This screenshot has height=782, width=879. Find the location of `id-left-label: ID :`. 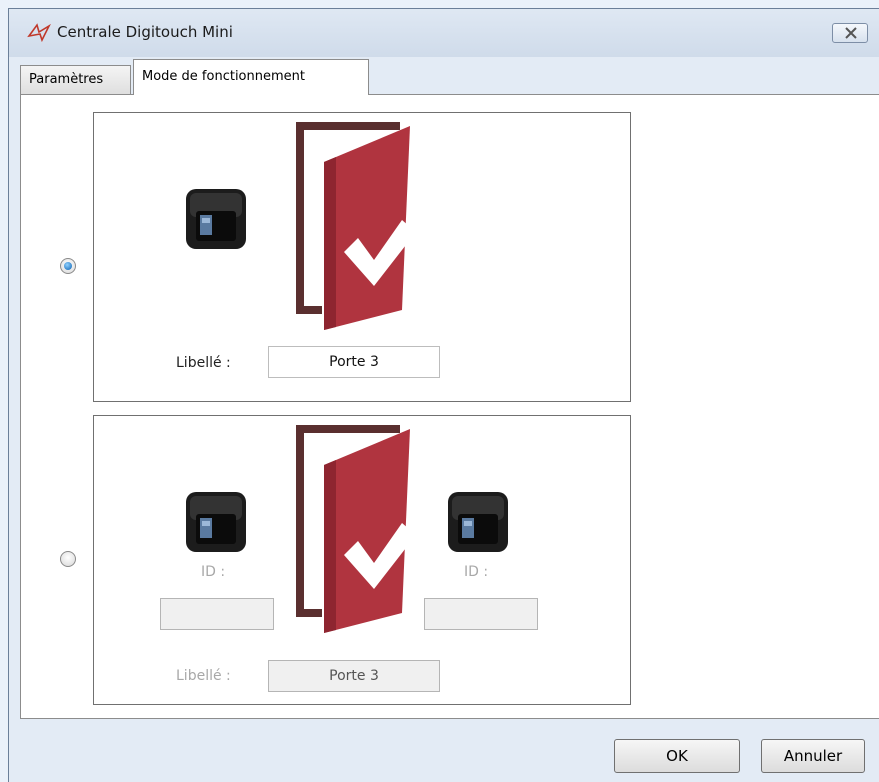

id-left-label: ID : is located at coordinates (213, 572).